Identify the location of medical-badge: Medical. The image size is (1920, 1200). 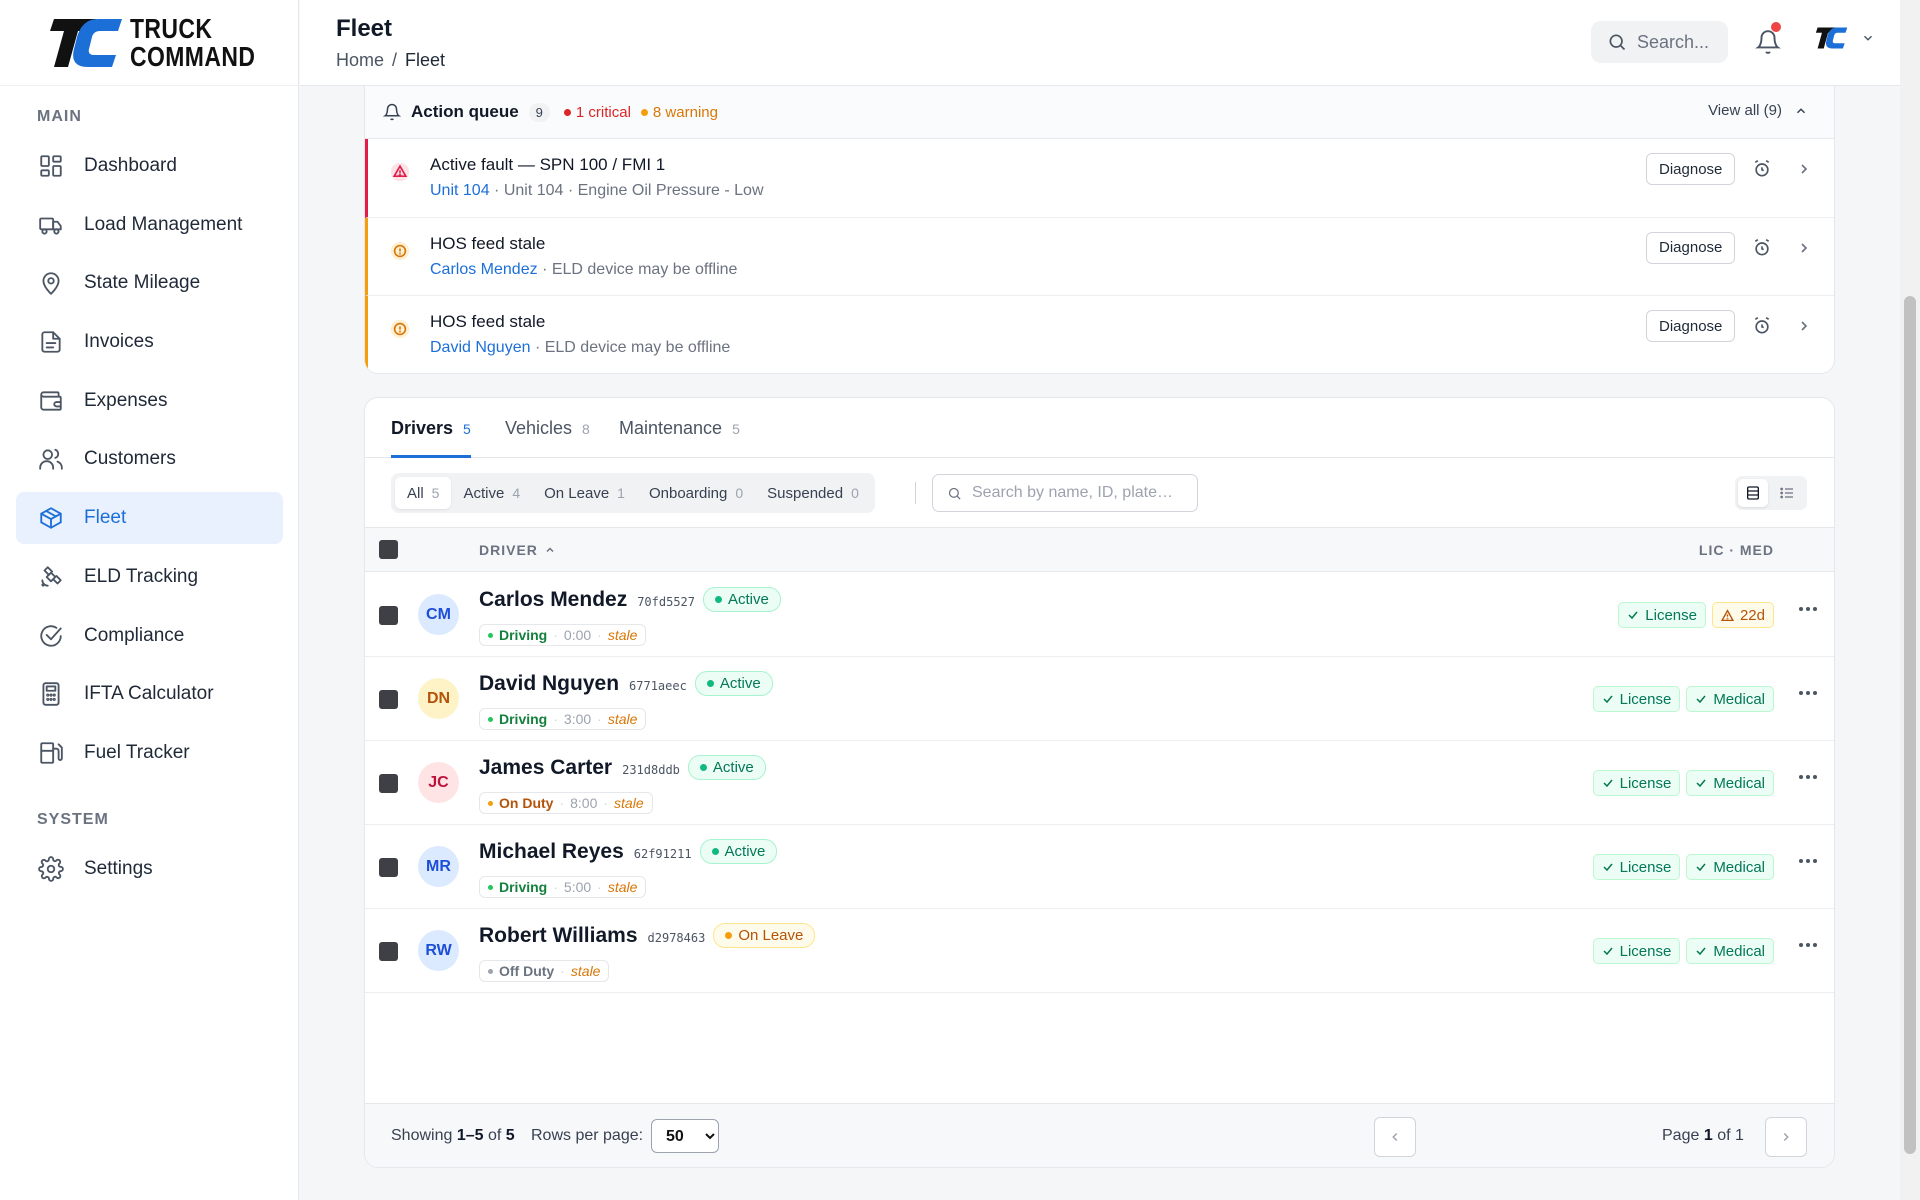
(1730, 951).